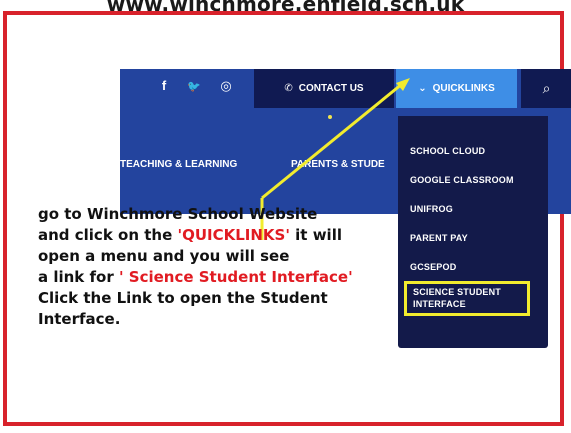 This screenshot has width=571, height=433. I want to click on instruction-text-span: and click on the, so click(108, 235).